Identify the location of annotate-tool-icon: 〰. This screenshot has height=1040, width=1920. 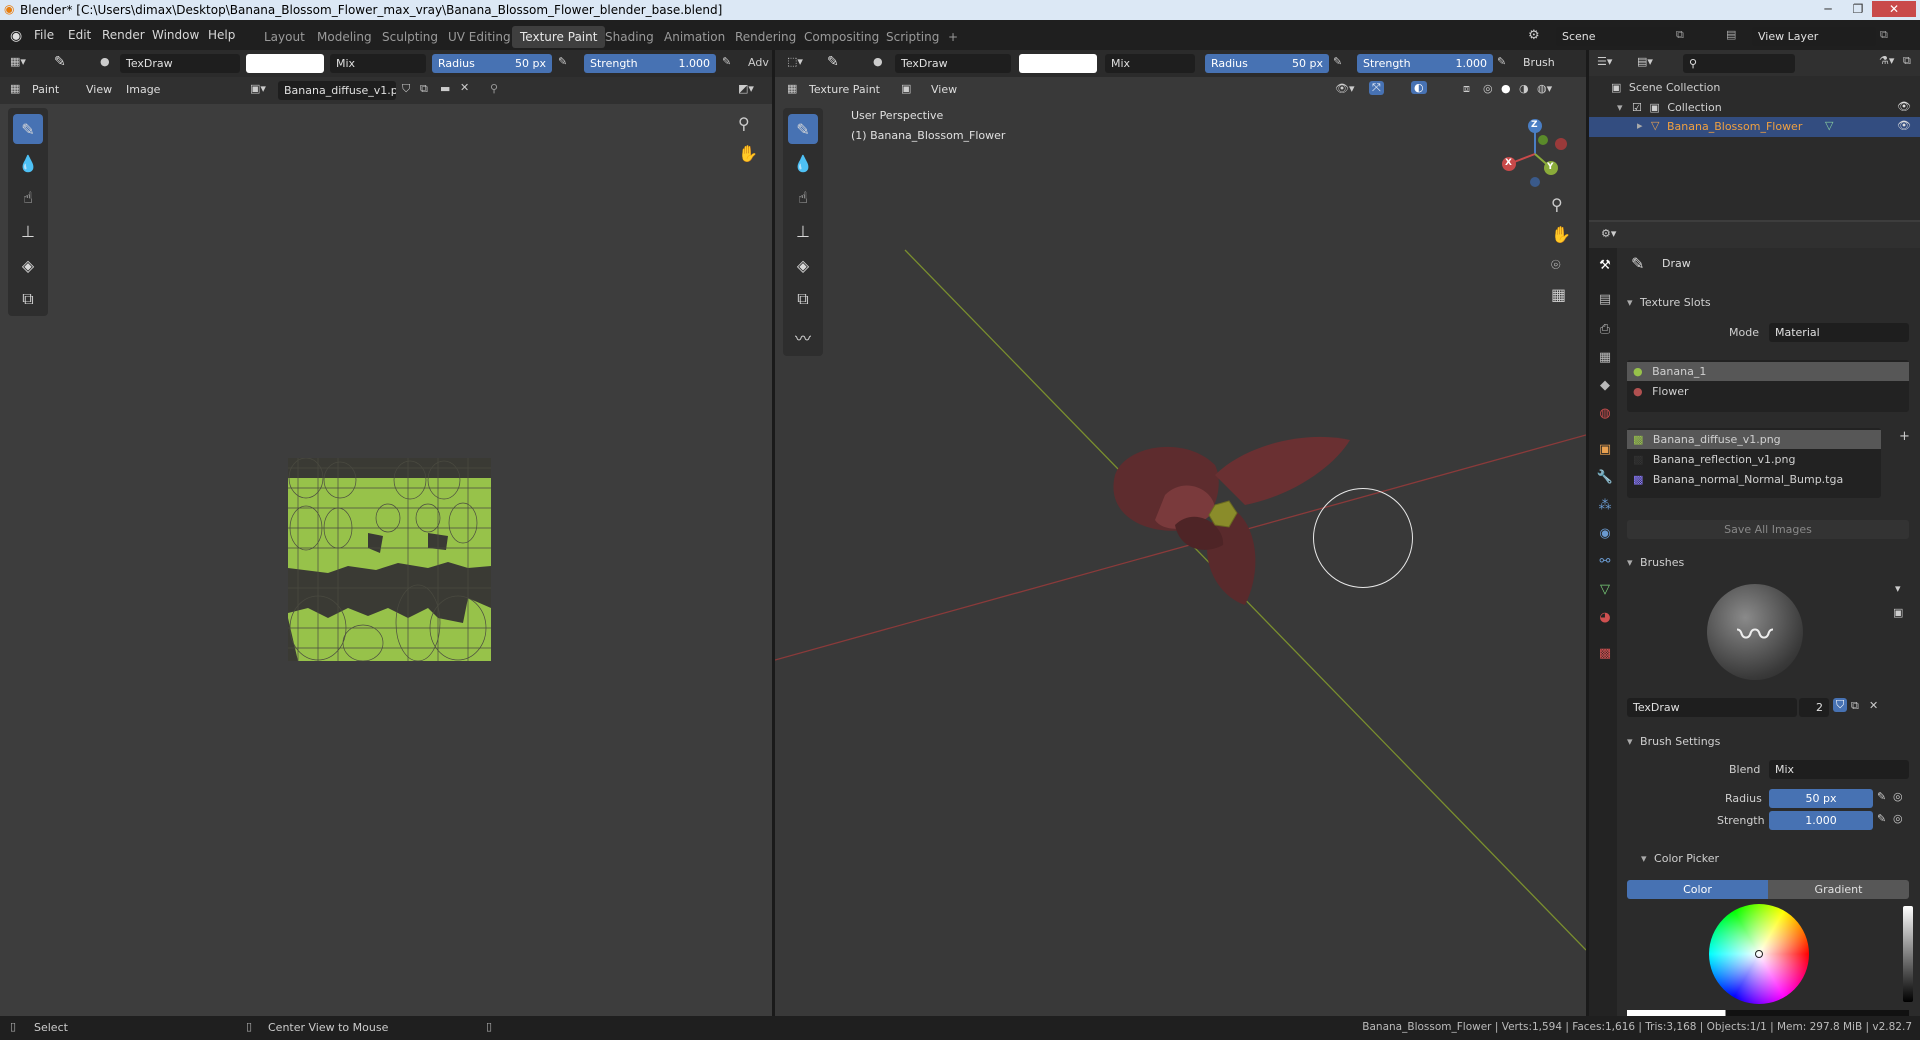
(803, 337).